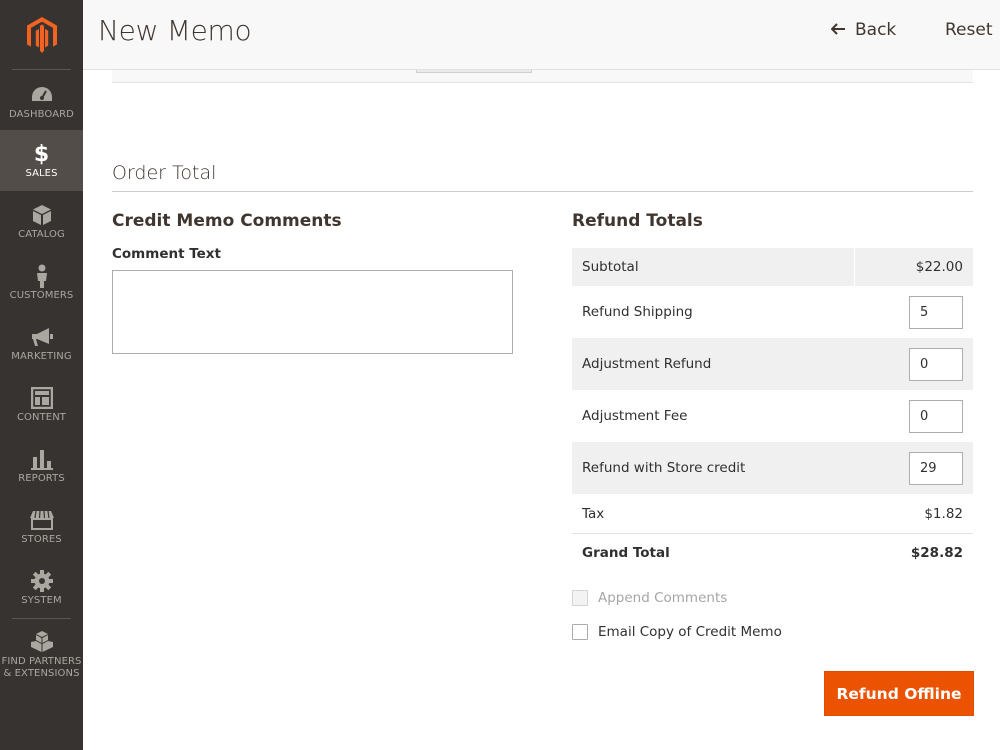 The height and width of the screenshot is (750, 1000). I want to click on sidebar-item-sales: $ SALES, so click(41, 160).